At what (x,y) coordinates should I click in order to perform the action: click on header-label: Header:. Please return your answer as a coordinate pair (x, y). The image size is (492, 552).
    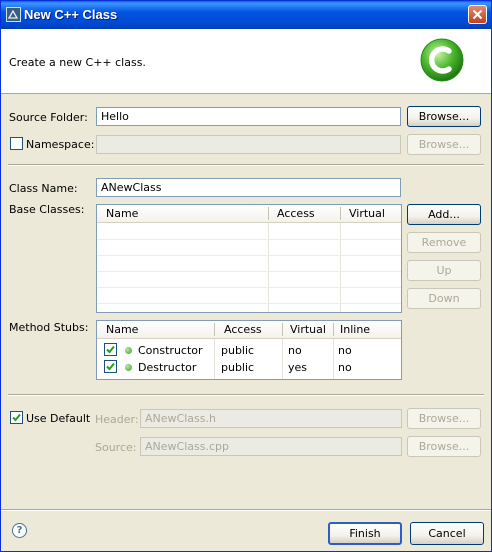
    Looking at the image, I should click on (117, 419).